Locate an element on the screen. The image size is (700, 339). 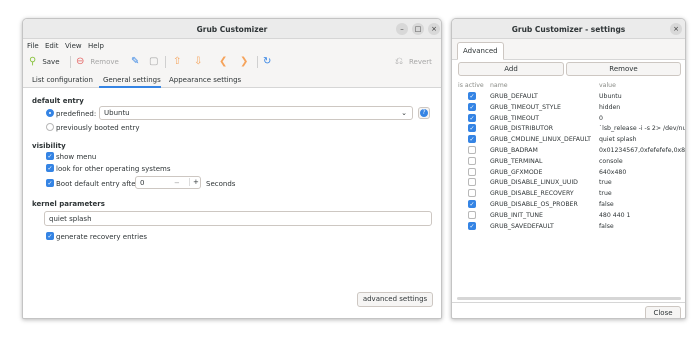
row-name: GRUB_DEFAULT is located at coordinates (514, 96).